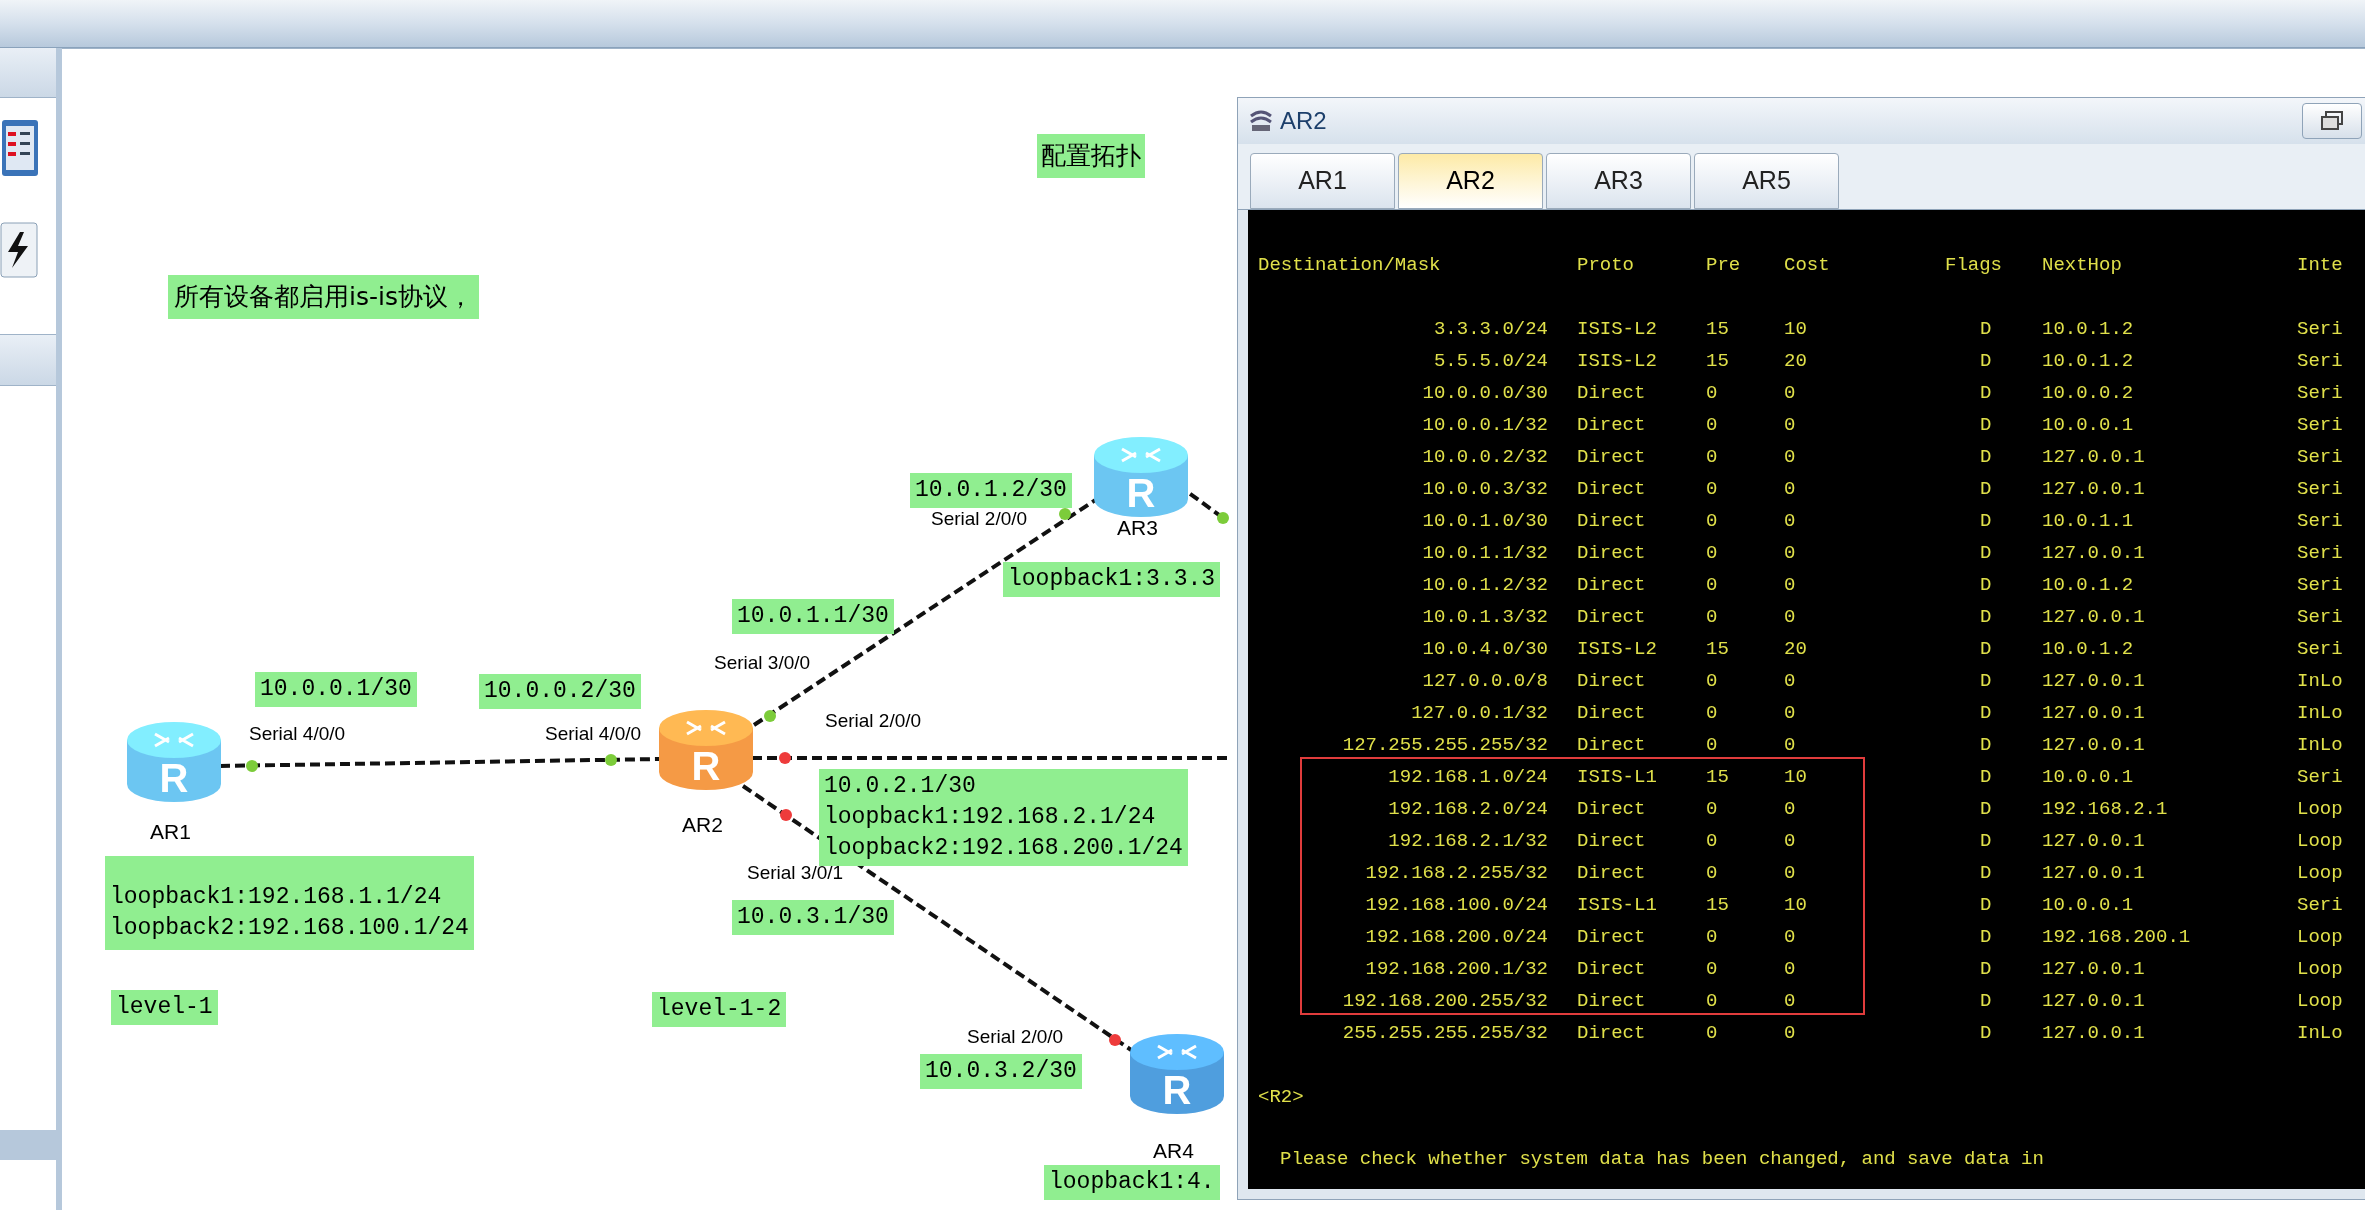 This screenshot has height=1210, width=2365. What do you see at coordinates (1456, 905) in the screenshot?
I see `route-cell-text: 192.168.100.0/24` at bounding box center [1456, 905].